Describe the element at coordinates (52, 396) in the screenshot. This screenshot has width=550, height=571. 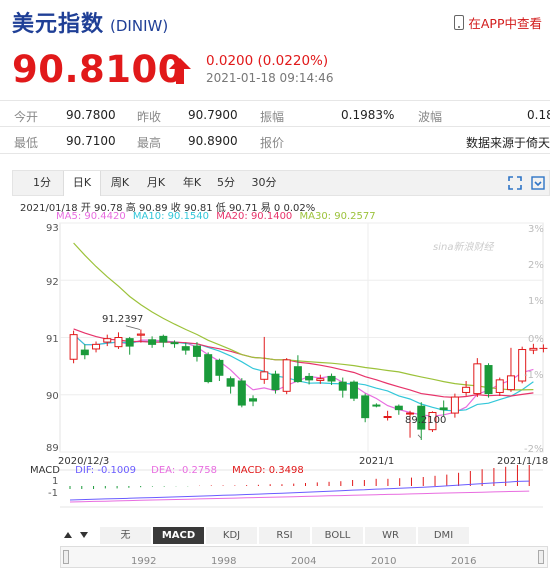
I see `y-label: 90` at that location.